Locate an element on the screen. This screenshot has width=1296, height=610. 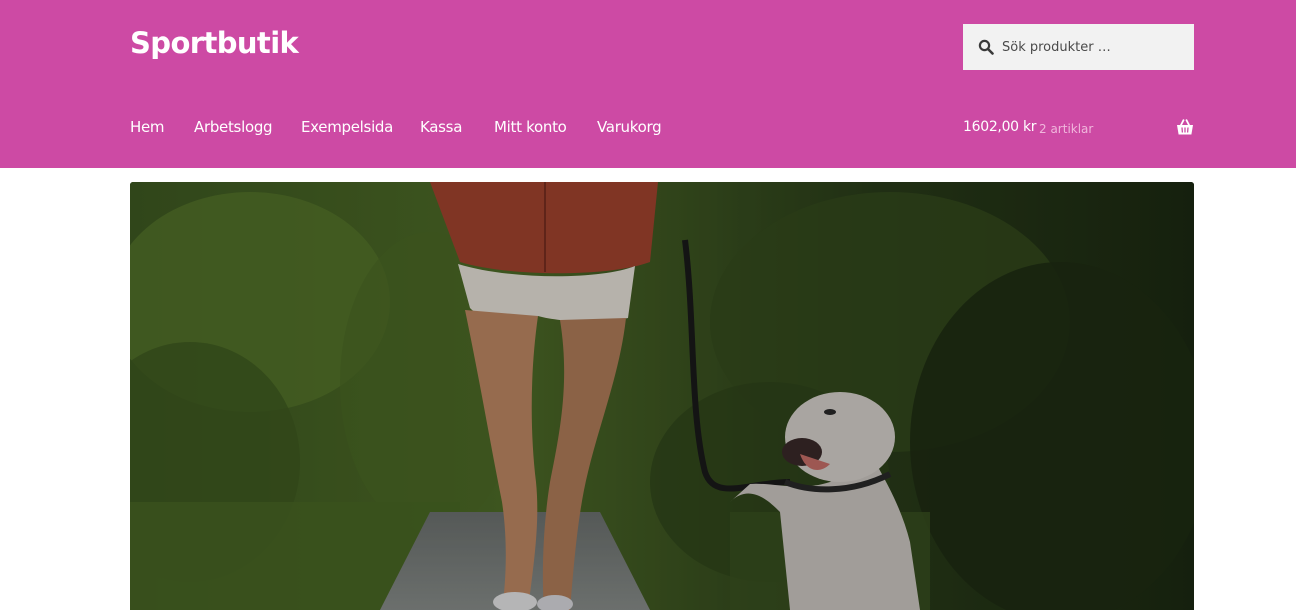
search-box is located at coordinates (1078, 47).